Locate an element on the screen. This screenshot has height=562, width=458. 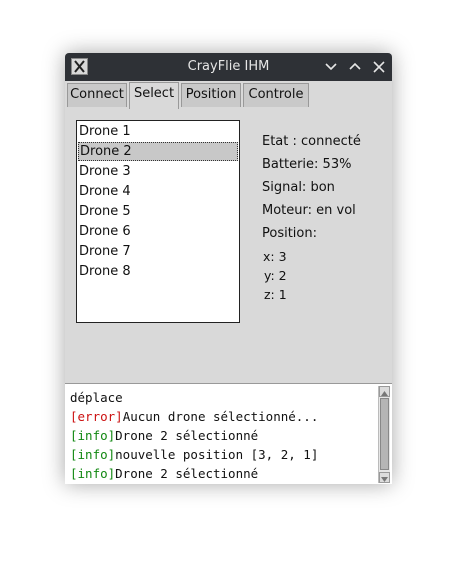
position-y: y: 2 is located at coordinates (275, 275).